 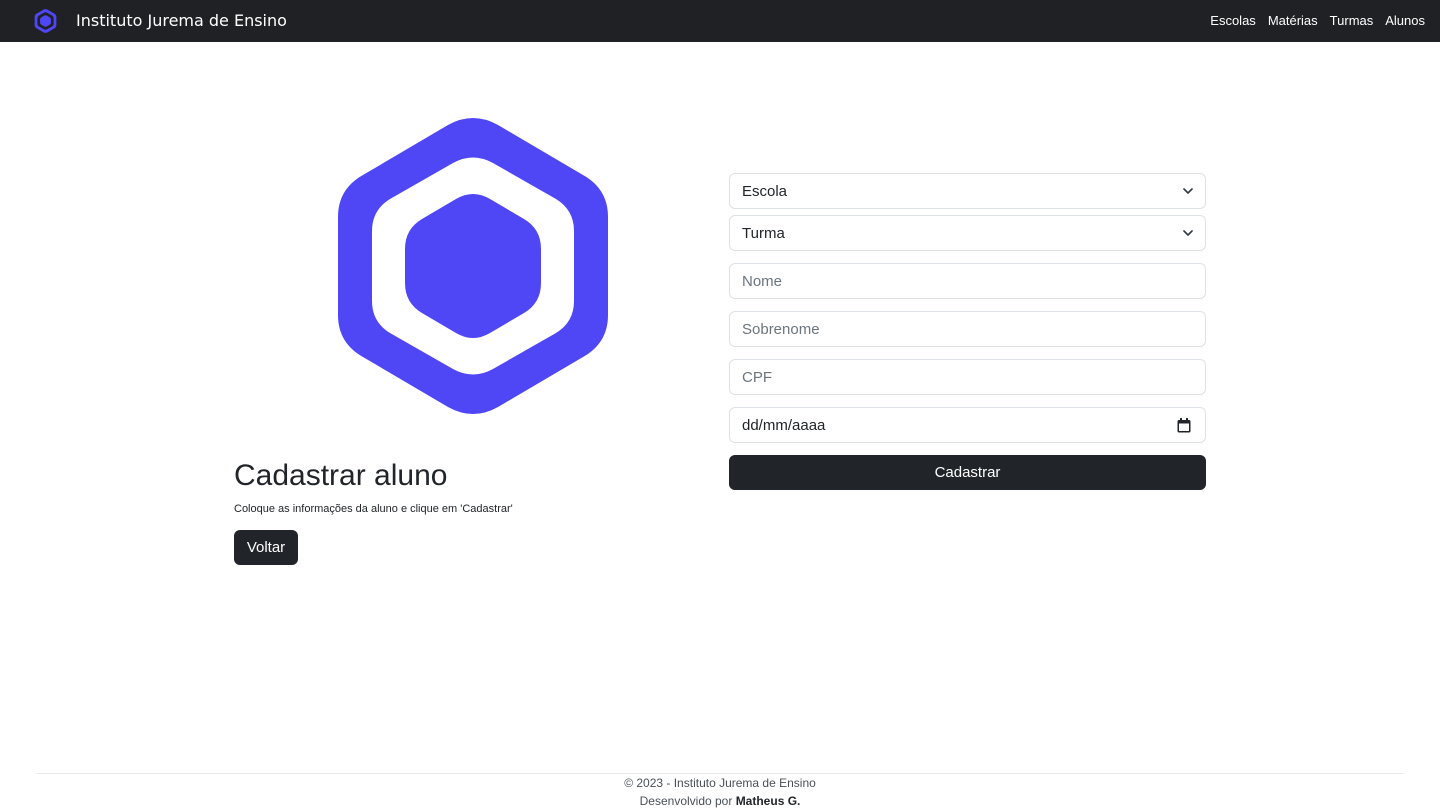 What do you see at coordinates (967, 377) in the screenshot?
I see `cpf-input: CPF` at bounding box center [967, 377].